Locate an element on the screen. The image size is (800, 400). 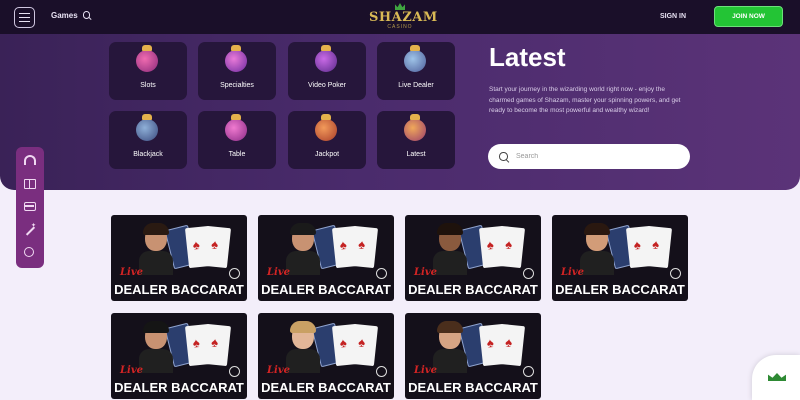
sign-in-link: SIGN IN is located at coordinates (673, 16).